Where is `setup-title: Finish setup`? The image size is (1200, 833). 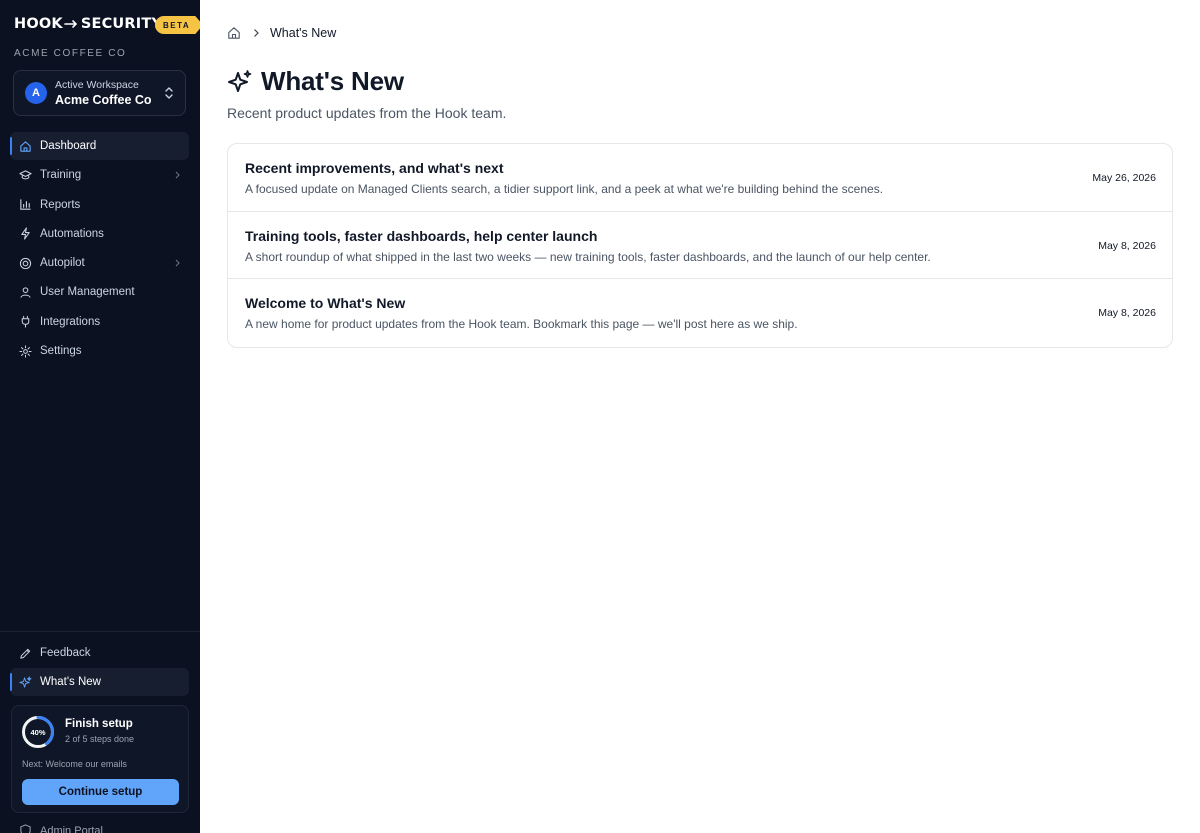 setup-title: Finish setup is located at coordinates (99, 724).